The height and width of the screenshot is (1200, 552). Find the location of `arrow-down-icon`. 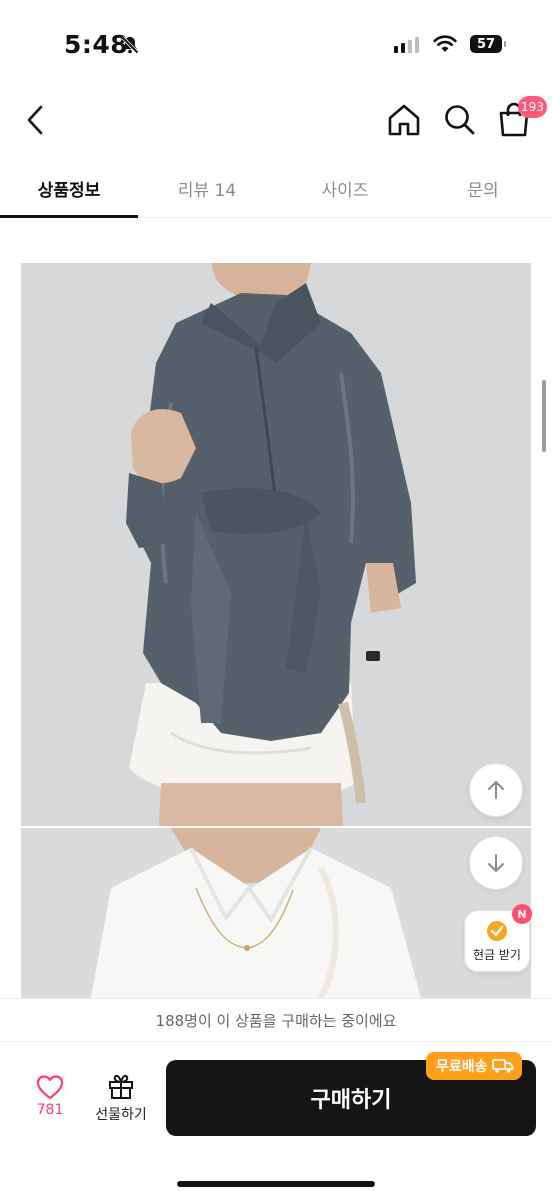

arrow-down-icon is located at coordinates (496, 863).